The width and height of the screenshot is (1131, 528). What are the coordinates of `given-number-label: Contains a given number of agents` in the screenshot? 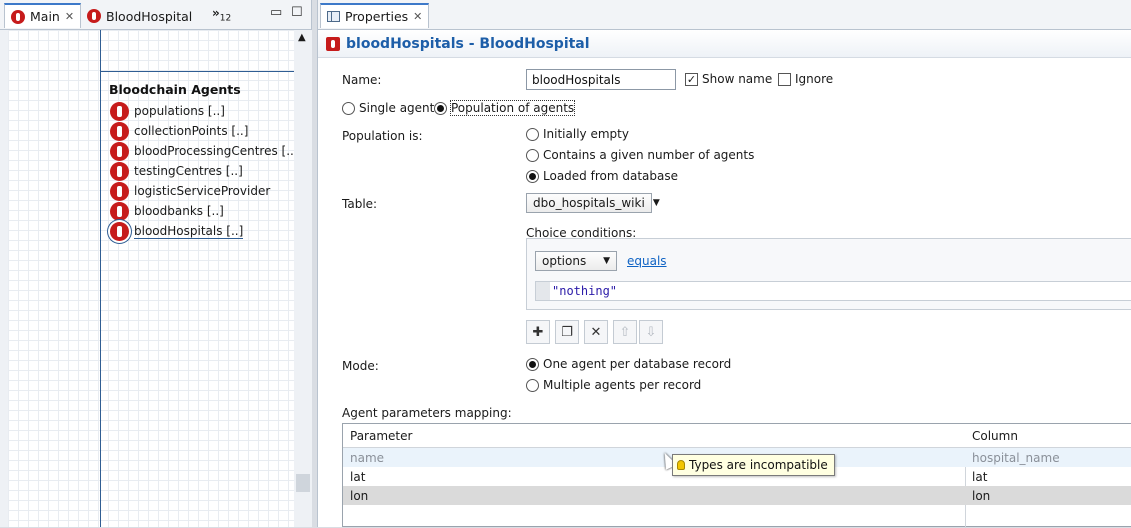 It's located at (649, 155).